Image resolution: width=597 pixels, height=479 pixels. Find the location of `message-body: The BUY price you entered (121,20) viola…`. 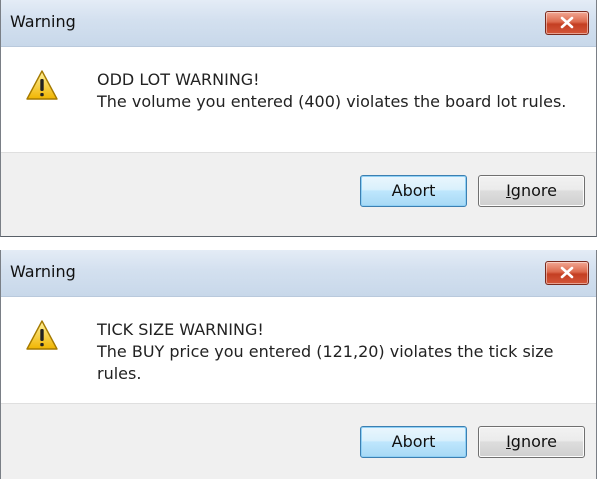

message-body: The BUY price you entered (121,20) viola… is located at coordinates (325, 362).